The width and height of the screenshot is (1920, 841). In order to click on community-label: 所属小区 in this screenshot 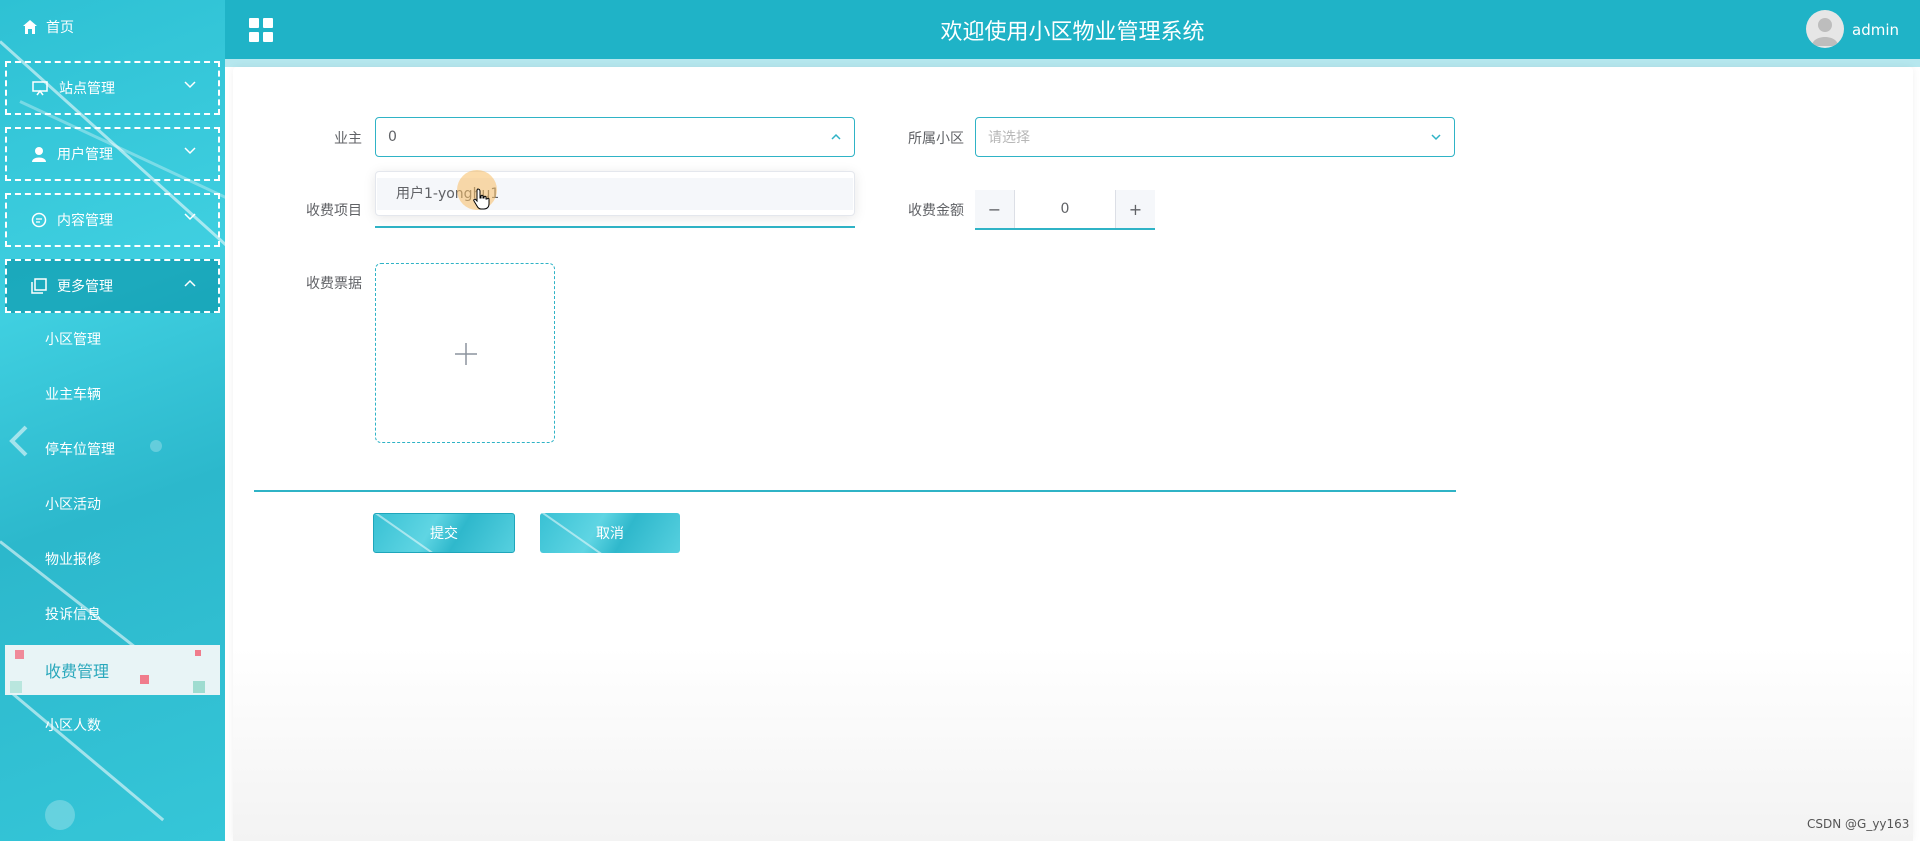, I will do `click(936, 139)`.